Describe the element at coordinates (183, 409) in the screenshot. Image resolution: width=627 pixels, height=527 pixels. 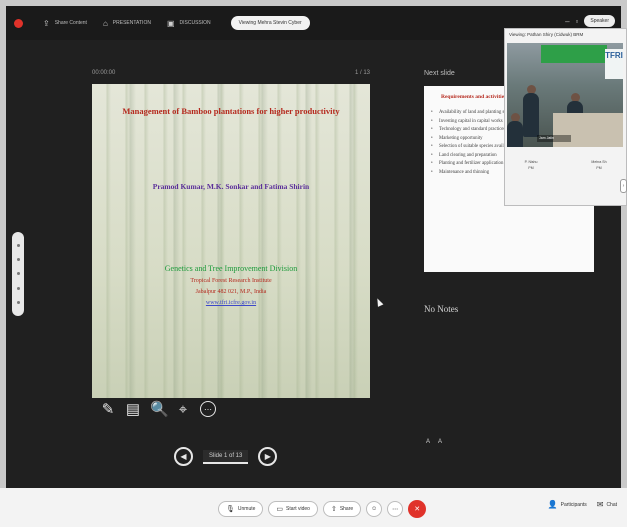
I see `pointer-icon: ⌖` at that location.